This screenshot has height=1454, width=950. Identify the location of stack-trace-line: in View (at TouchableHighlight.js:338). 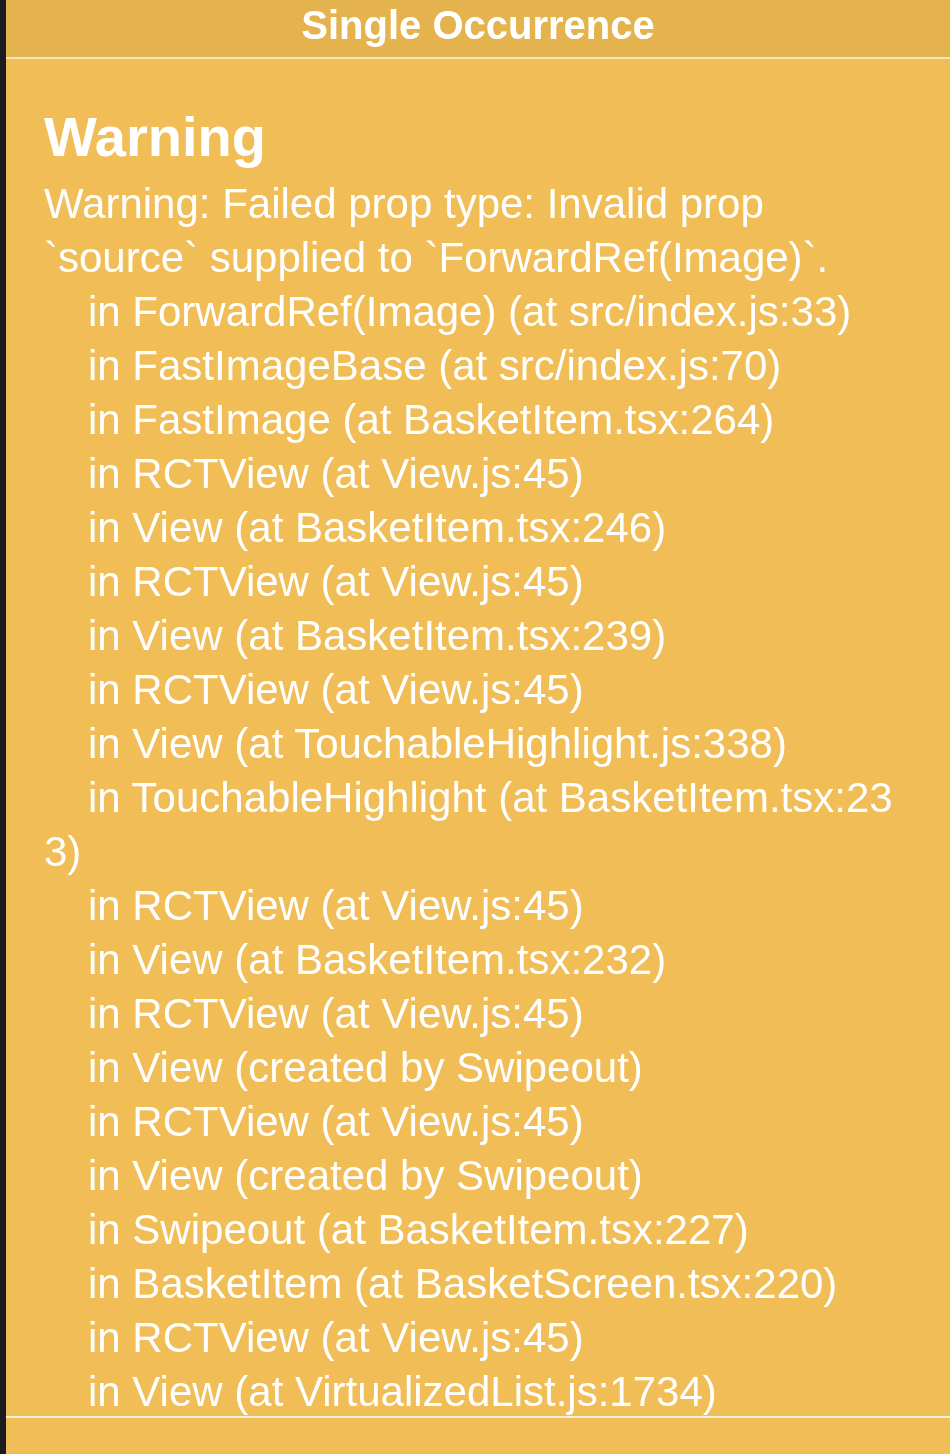
(437, 744).